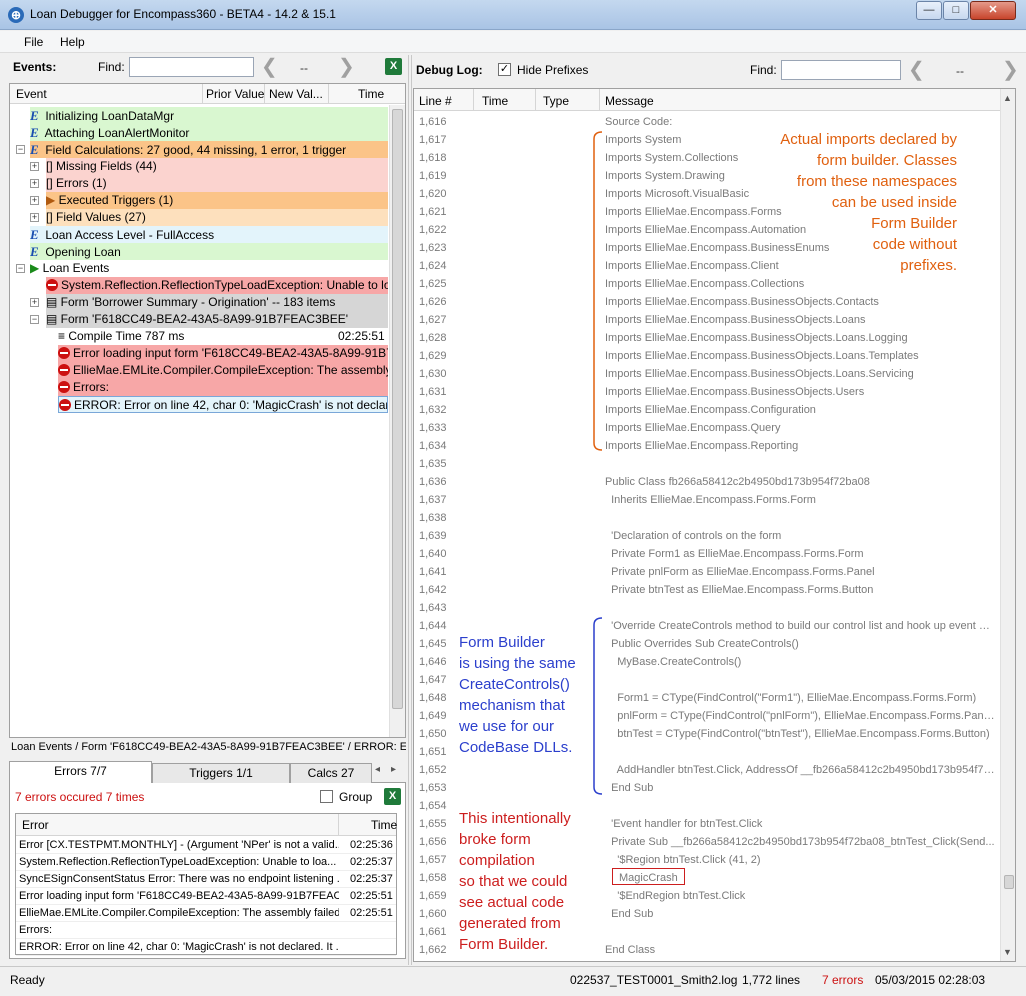 This screenshot has height=996, width=1026. Describe the element at coordinates (707, 788) in the screenshot. I see `log-row: 1,653 End Sub` at that location.